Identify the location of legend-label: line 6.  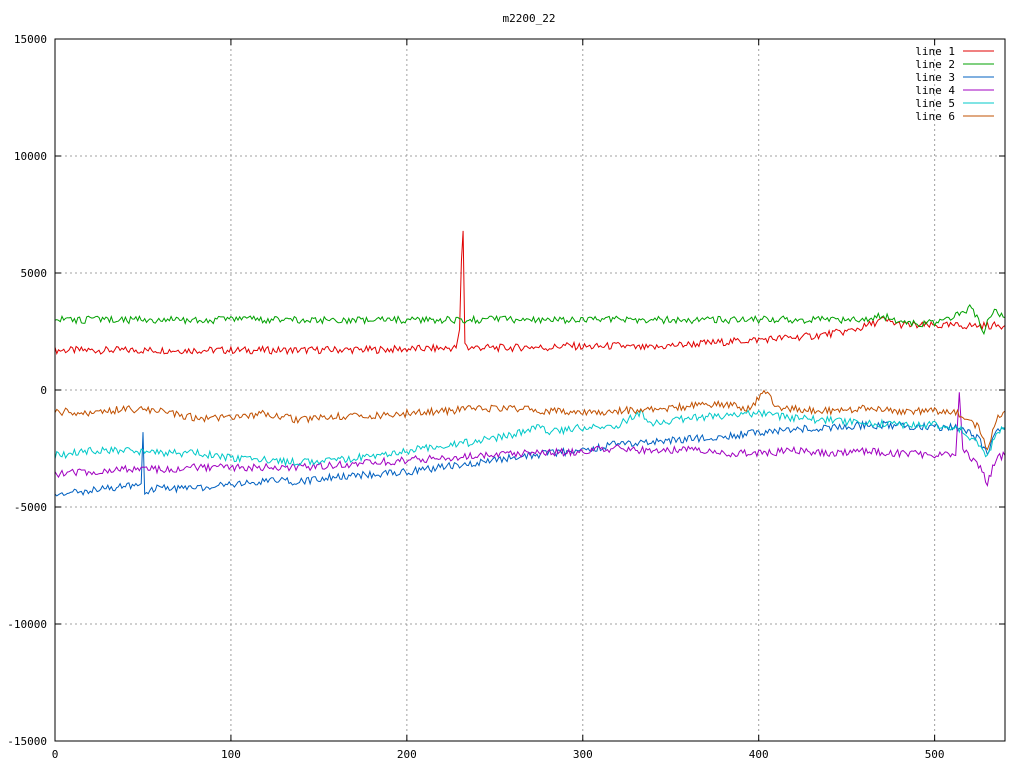
(935, 116).